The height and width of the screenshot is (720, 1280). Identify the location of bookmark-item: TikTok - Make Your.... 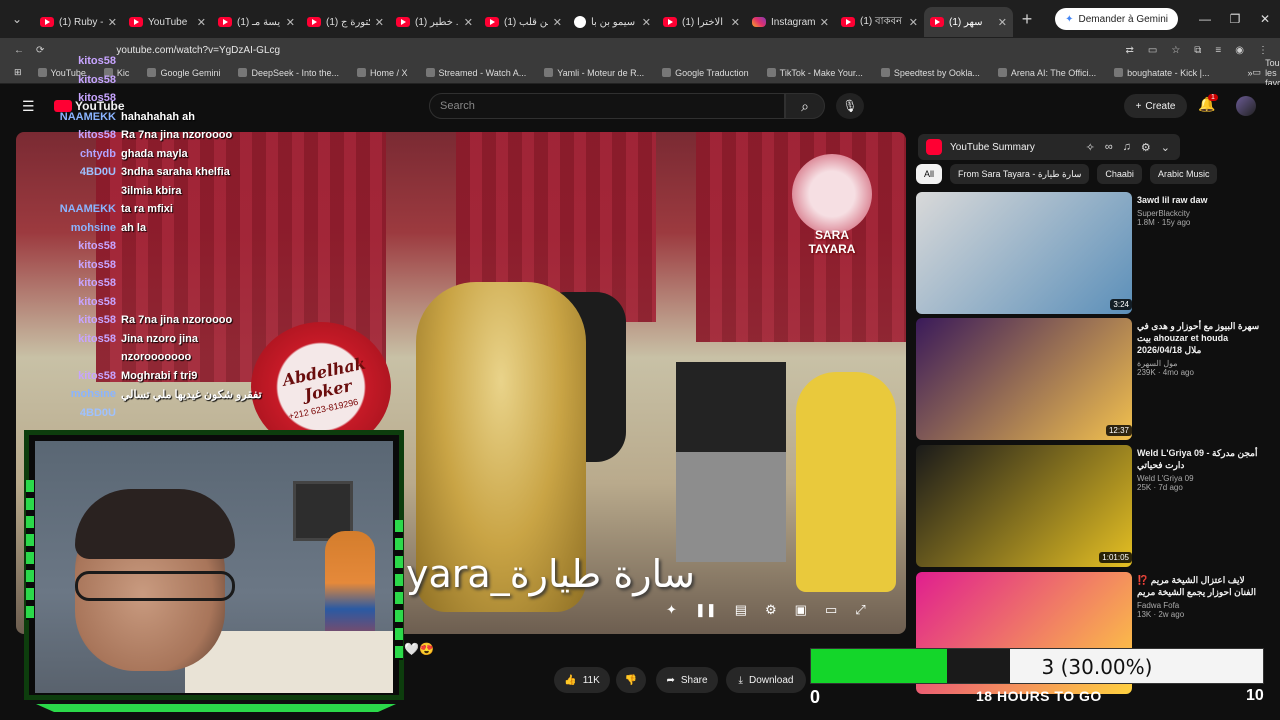
(814, 73).